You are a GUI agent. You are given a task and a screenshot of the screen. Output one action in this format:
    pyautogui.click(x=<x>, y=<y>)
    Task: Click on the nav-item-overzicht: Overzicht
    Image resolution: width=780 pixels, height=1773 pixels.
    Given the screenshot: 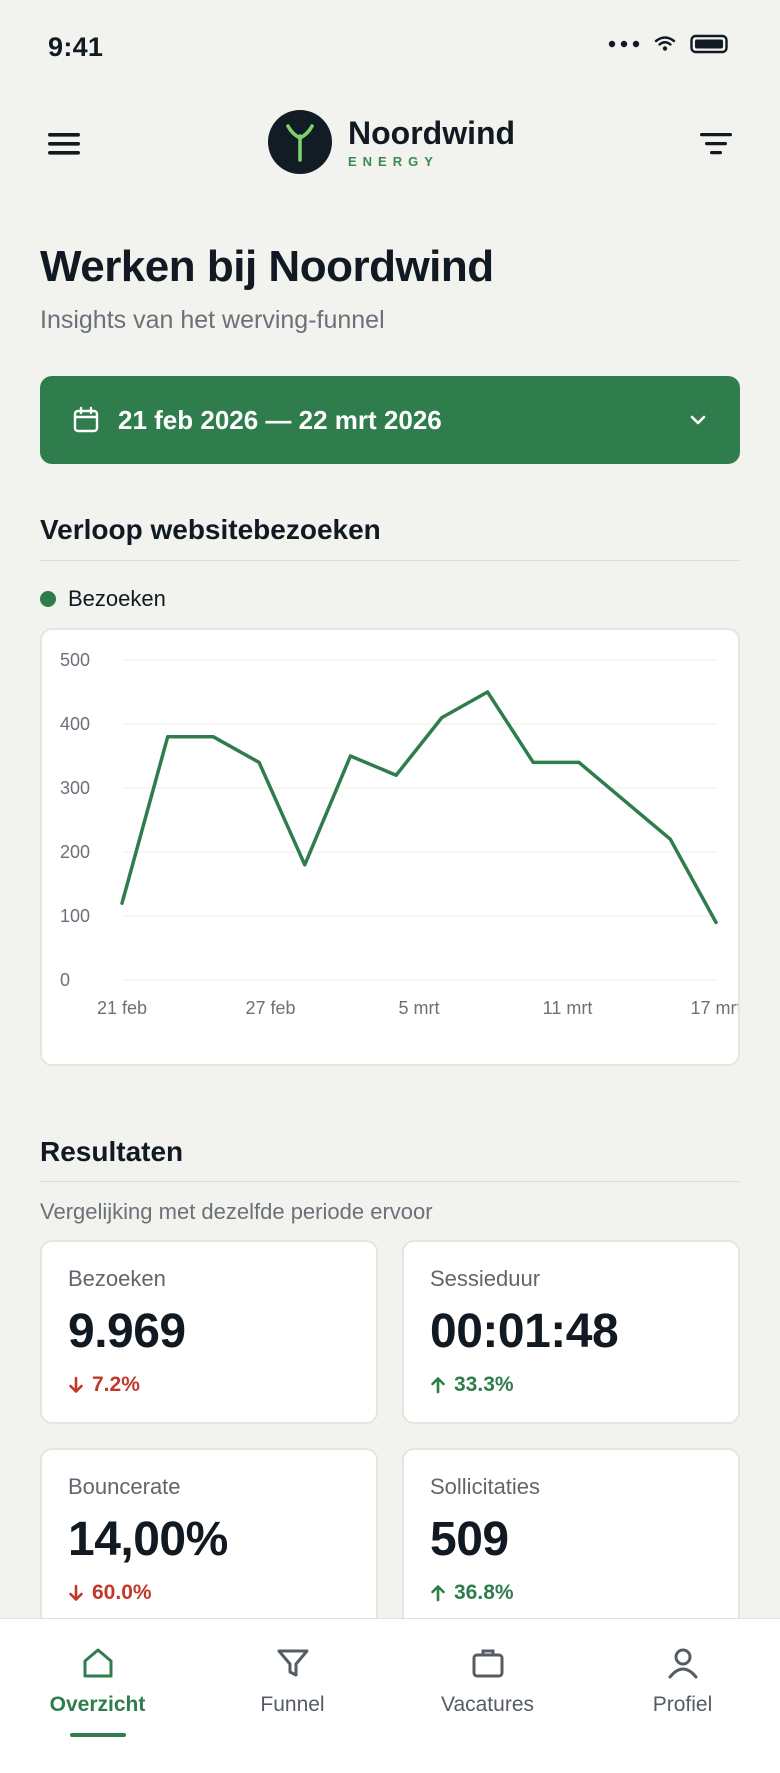 What is the action you would take?
    pyautogui.click(x=97, y=1696)
    